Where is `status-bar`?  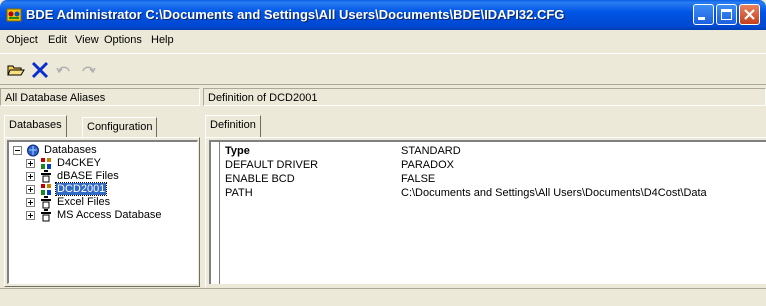
status-bar is located at coordinates (383, 297).